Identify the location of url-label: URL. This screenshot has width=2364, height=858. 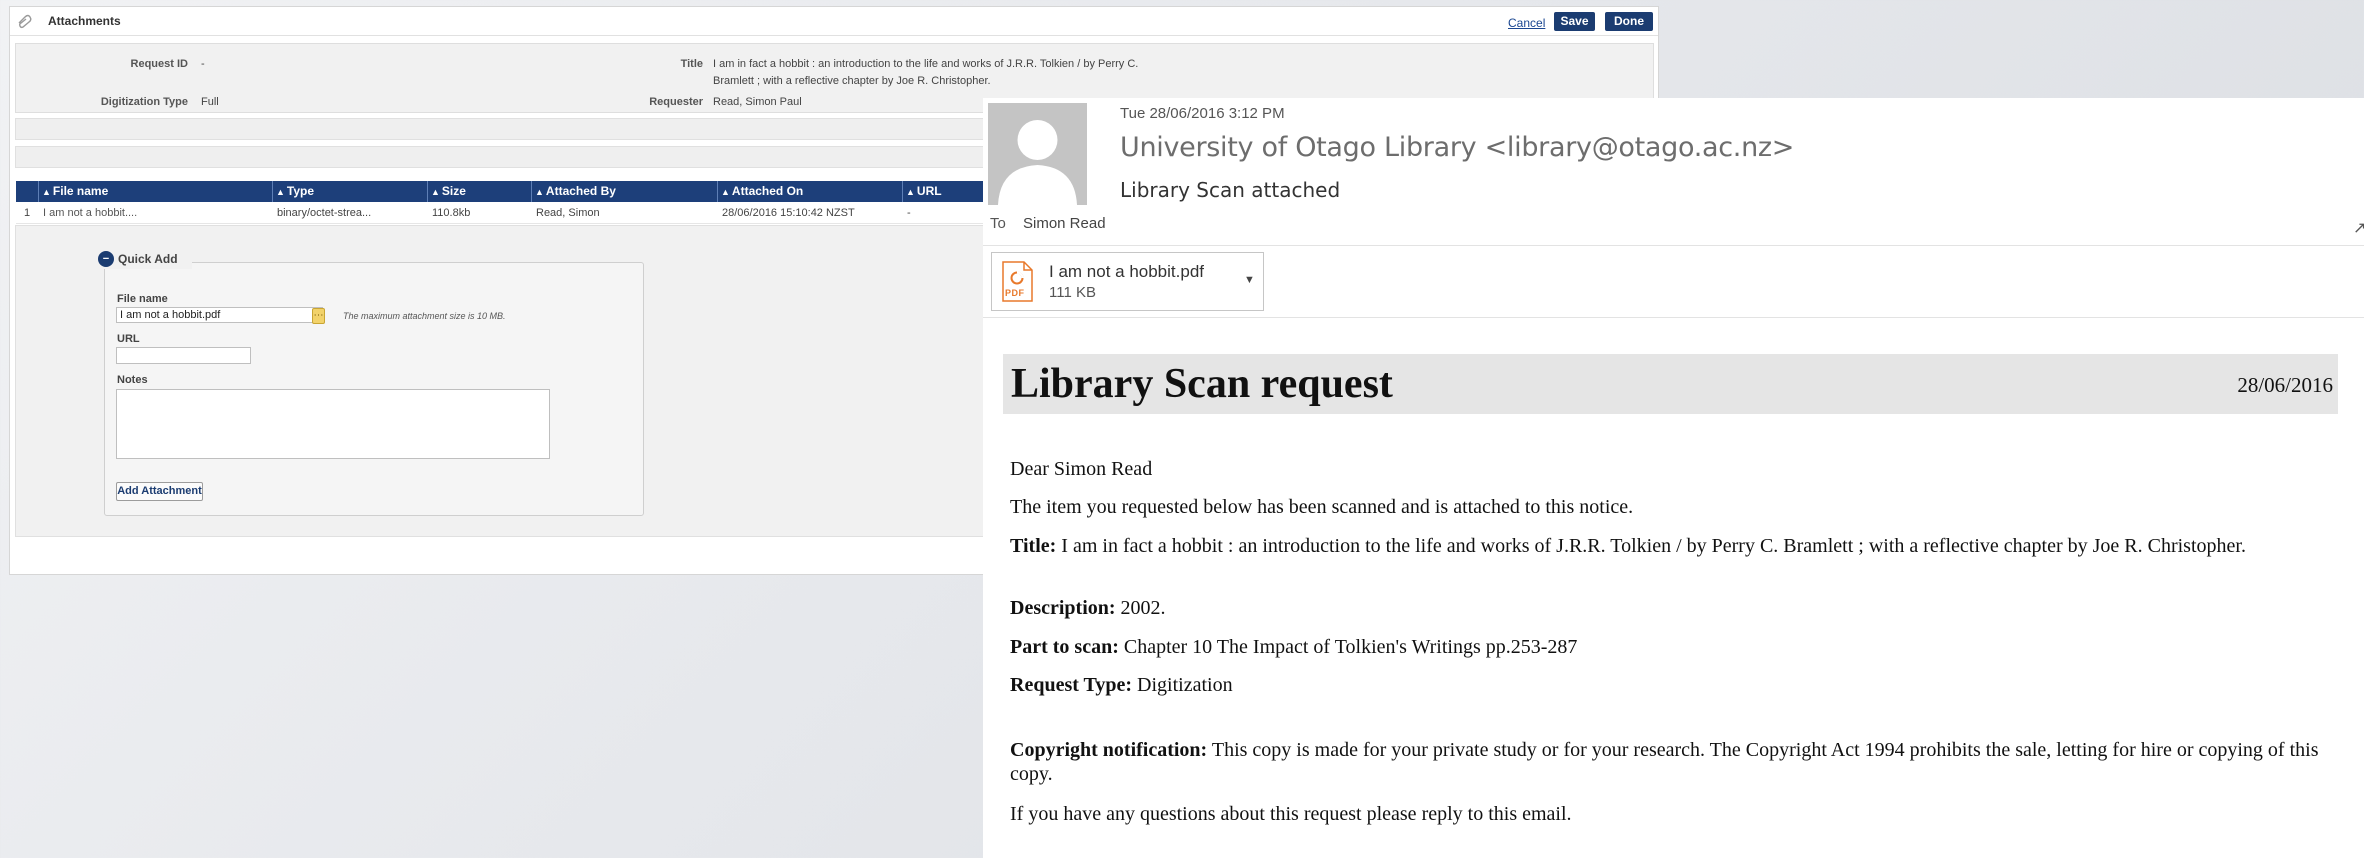
(128, 339).